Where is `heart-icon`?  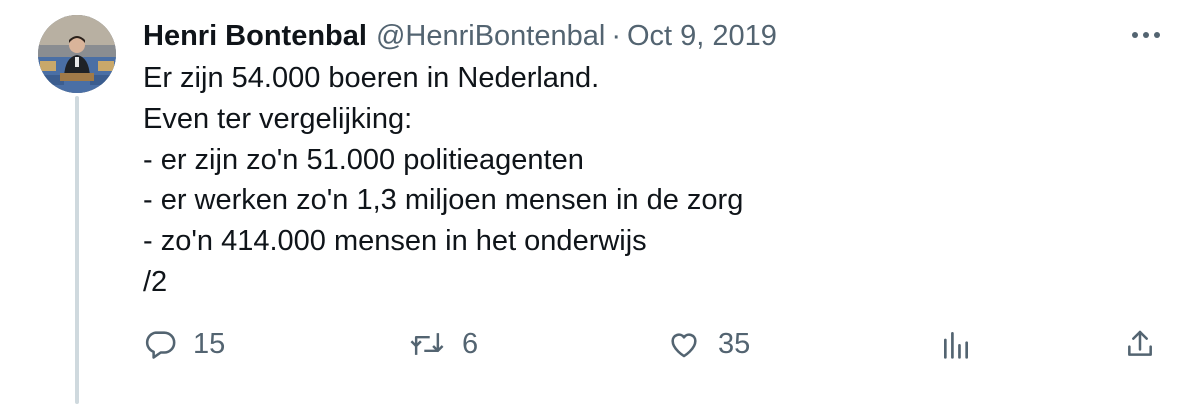 heart-icon is located at coordinates (684, 344).